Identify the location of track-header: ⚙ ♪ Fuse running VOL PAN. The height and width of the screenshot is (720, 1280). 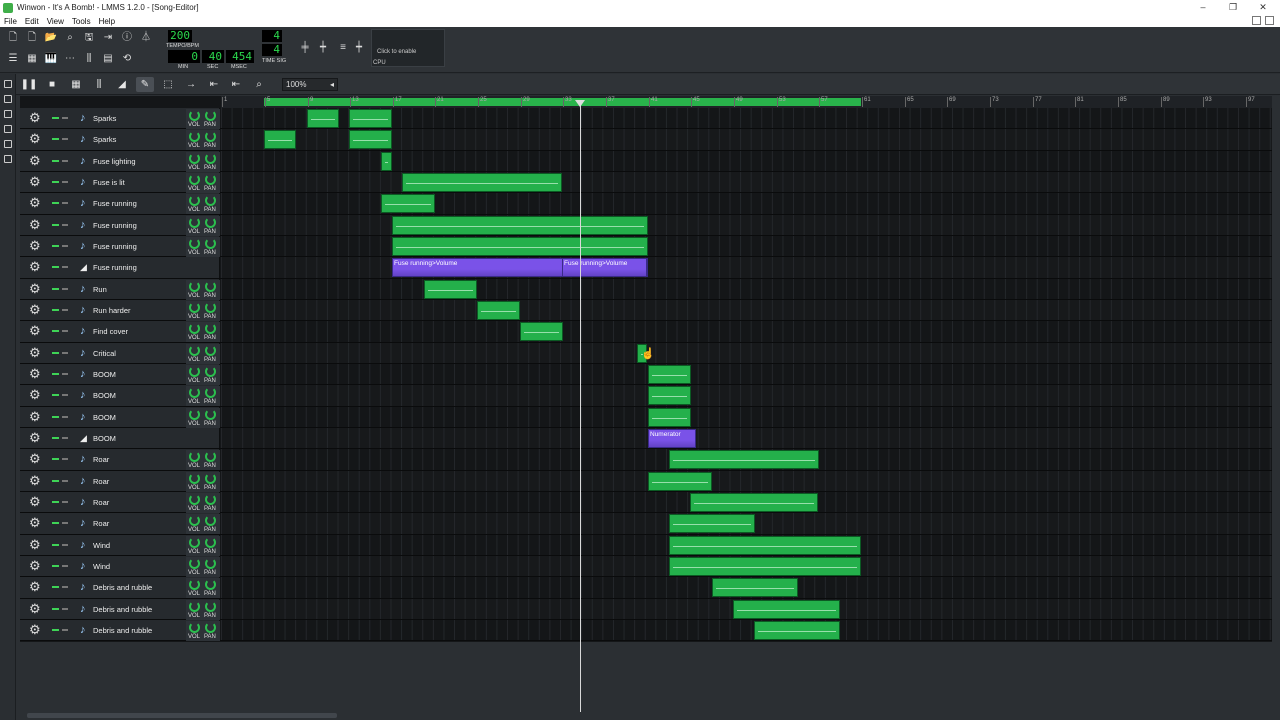
(120, 225).